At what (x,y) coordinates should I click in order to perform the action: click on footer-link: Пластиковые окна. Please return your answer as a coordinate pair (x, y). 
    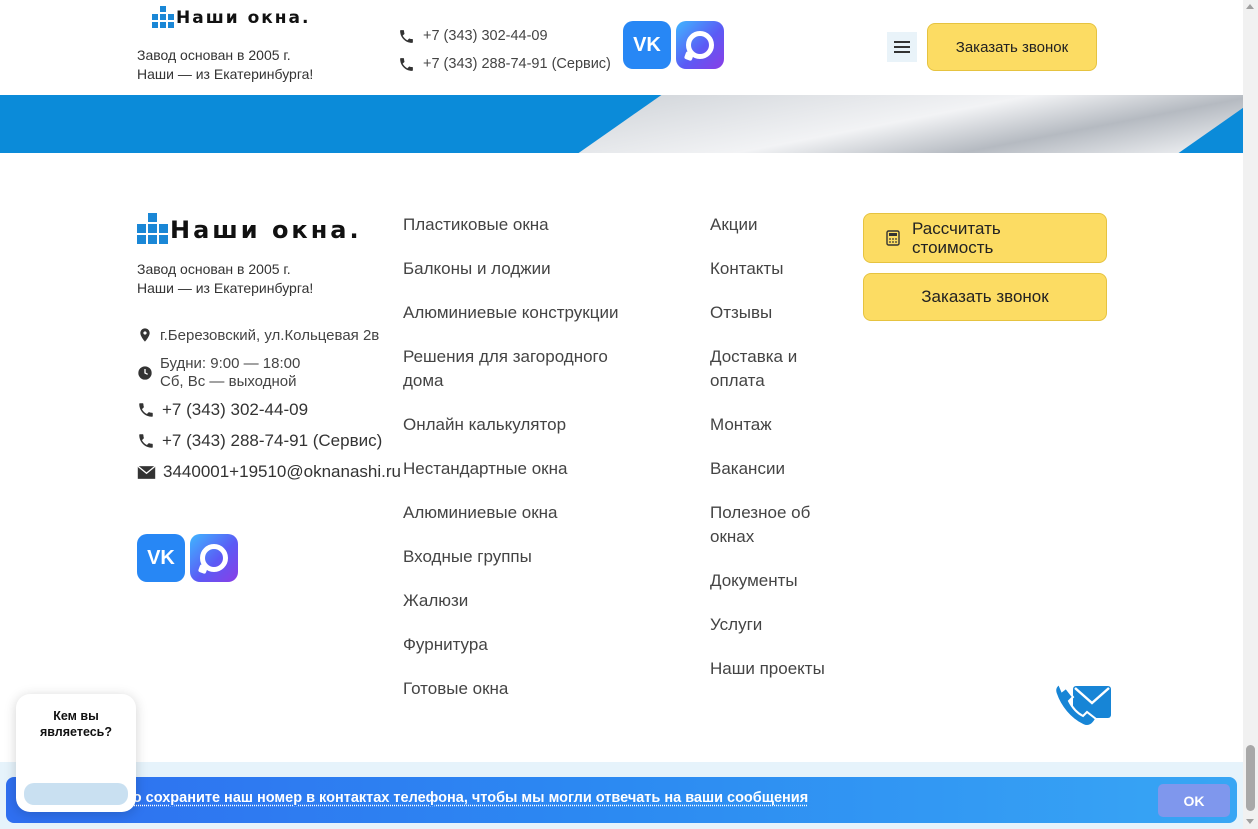
    Looking at the image, I should click on (528, 225).